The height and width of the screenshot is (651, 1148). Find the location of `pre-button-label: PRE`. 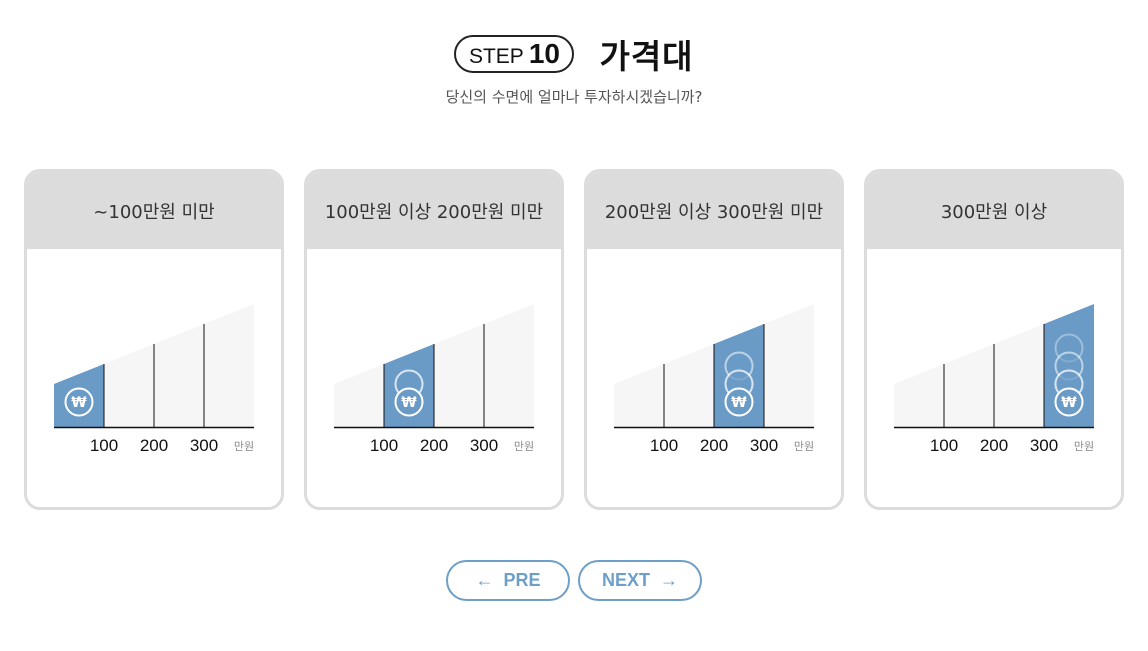

pre-button-label: PRE is located at coordinates (522, 580).